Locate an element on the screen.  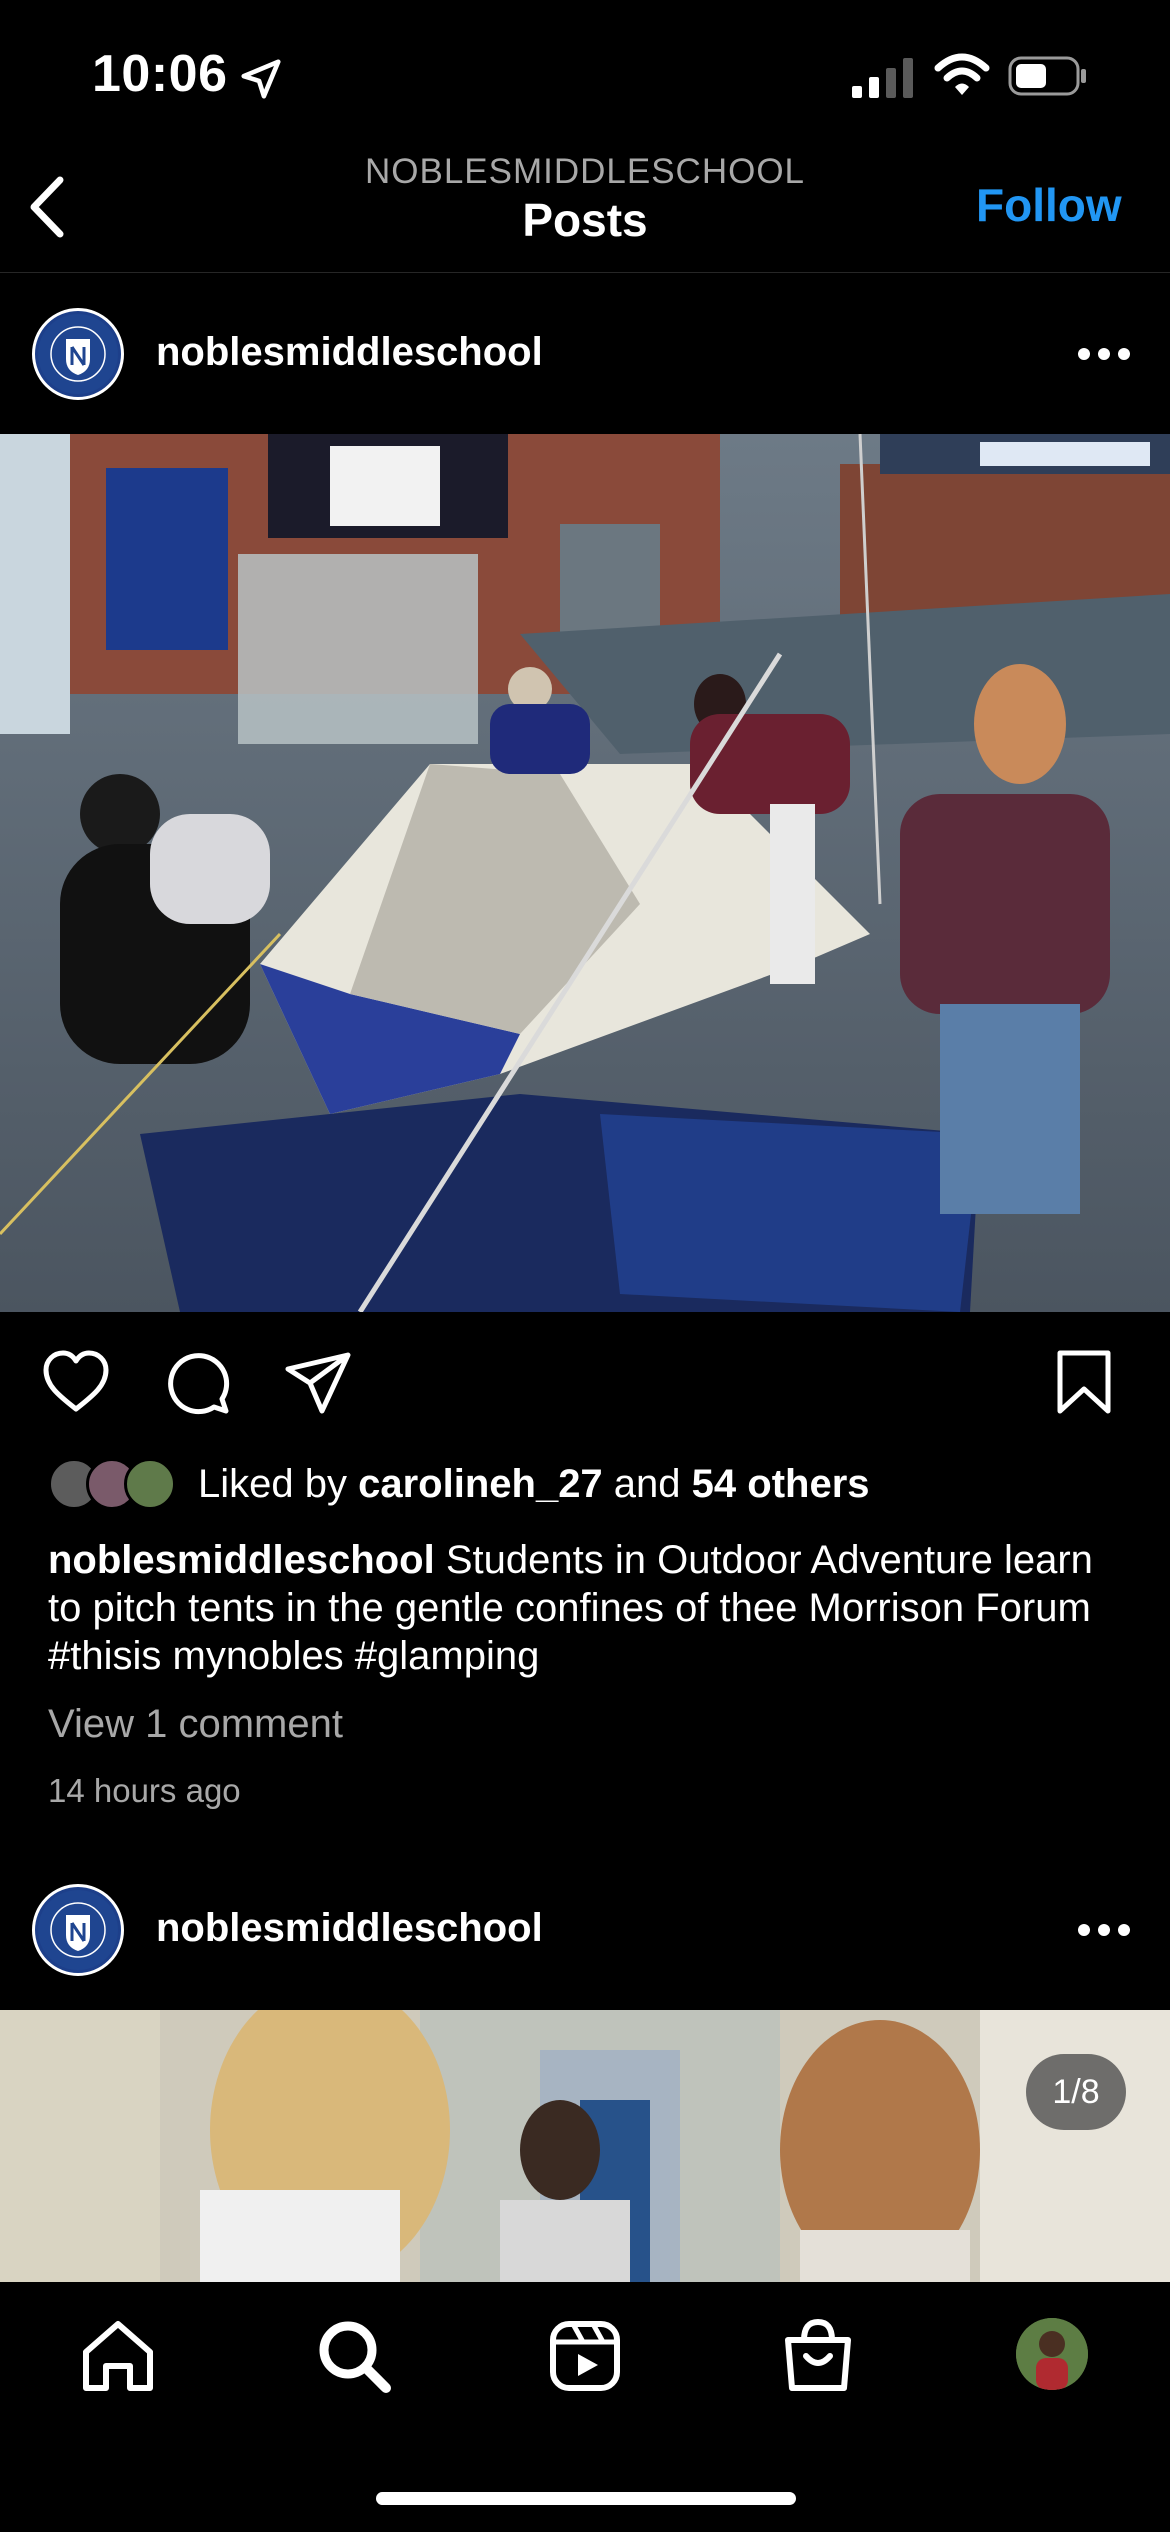
shop-icon is located at coordinates (818, 2356).